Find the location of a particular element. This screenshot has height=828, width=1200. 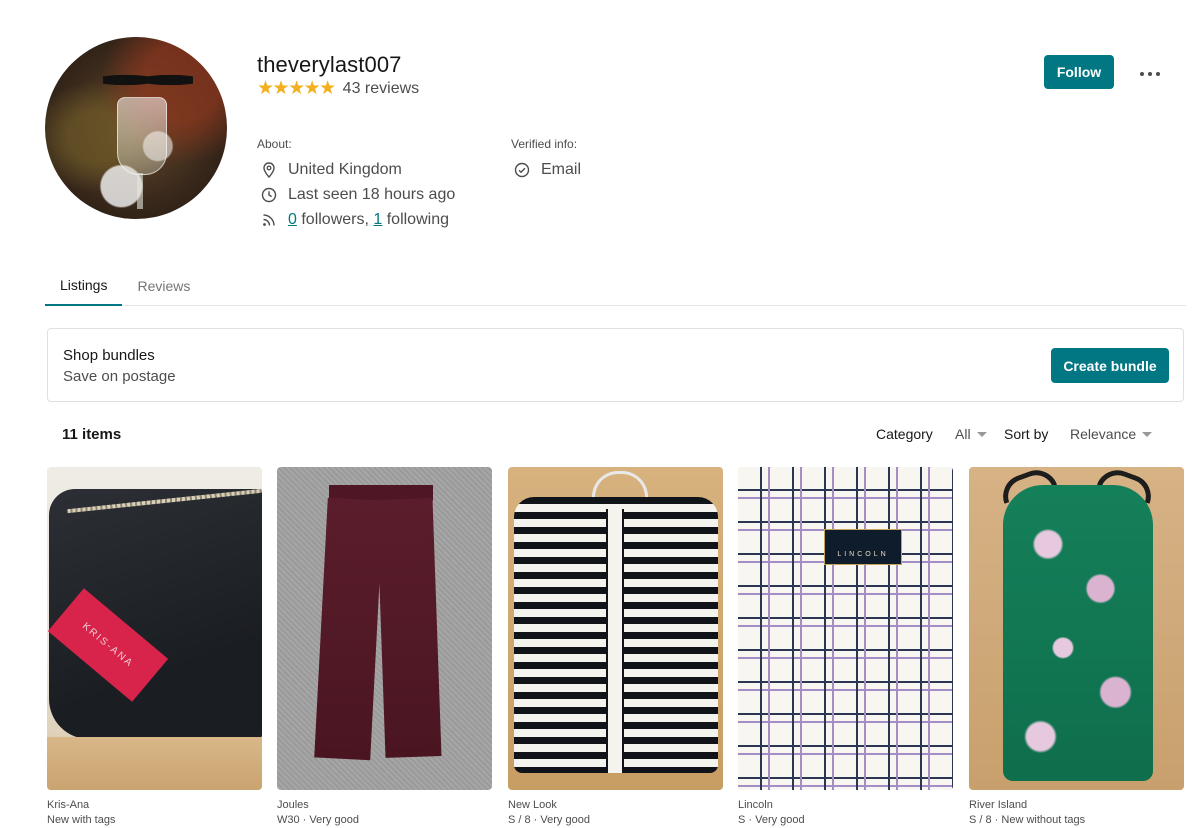

item-meta: S / 8 · New without tags is located at coordinates (1027, 820).